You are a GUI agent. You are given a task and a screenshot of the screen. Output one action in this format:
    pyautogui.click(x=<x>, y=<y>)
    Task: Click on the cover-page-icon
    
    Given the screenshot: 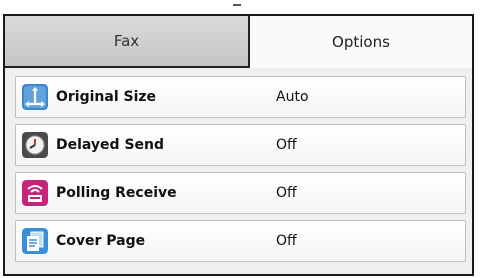 What is the action you would take?
    pyautogui.click(x=35, y=241)
    